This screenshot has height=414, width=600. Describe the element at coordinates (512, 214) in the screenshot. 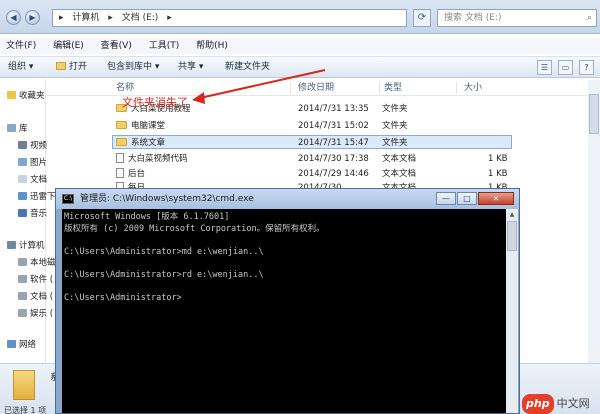

I see `scroll-up-icon: ▲` at that location.